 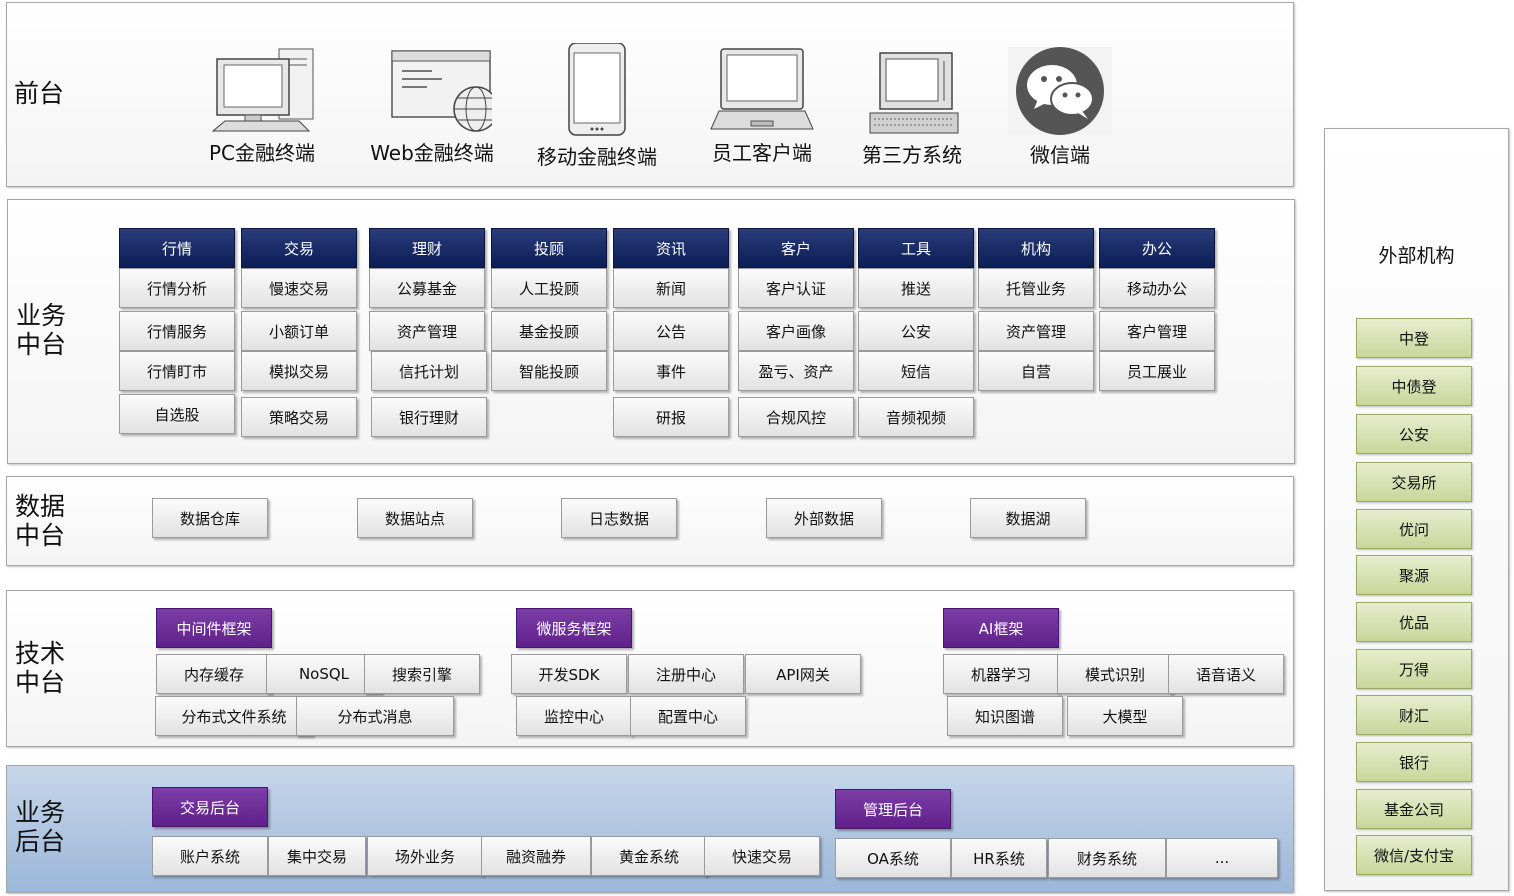 I want to click on tech-item: 分布式文件系统, so click(x=234, y=716).